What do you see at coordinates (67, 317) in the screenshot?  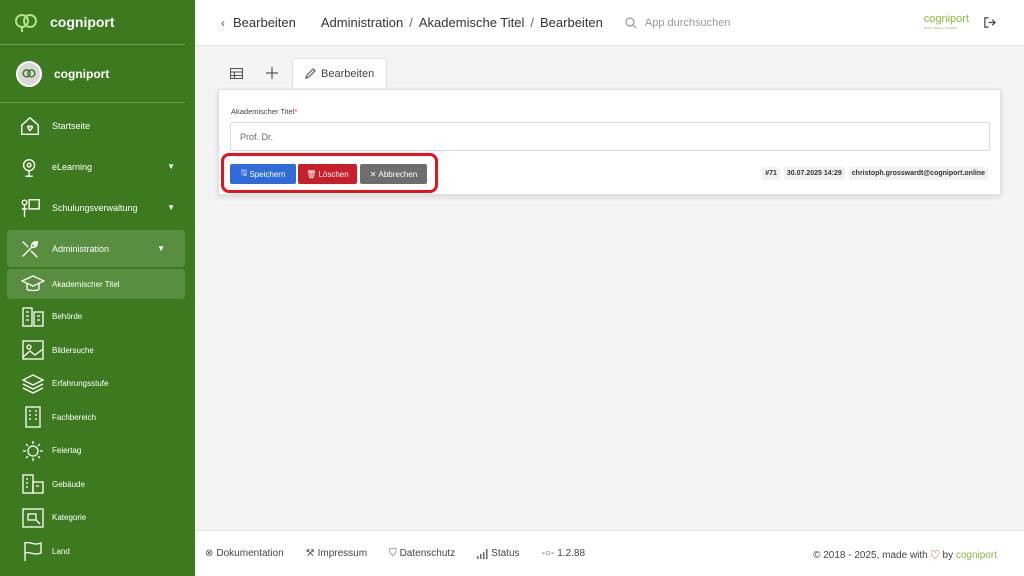 I see `sidebar-subitem-label: Behörde` at bounding box center [67, 317].